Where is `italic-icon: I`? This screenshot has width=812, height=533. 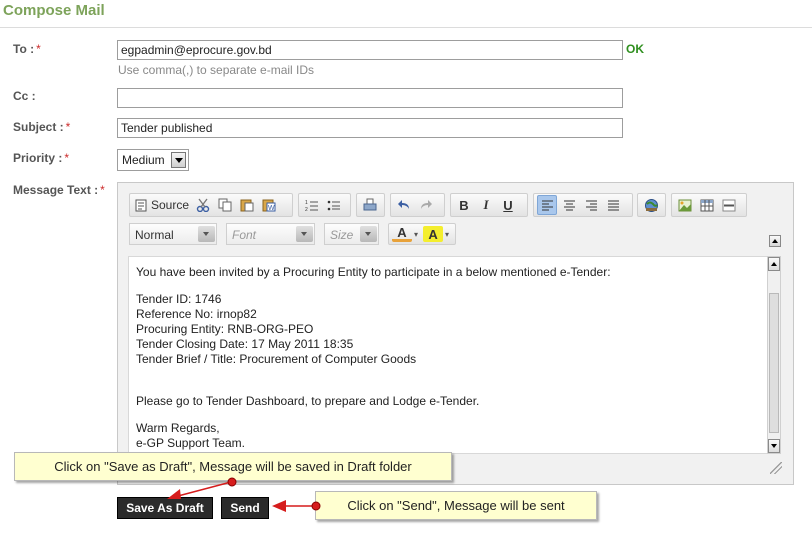
italic-icon: I is located at coordinates (486, 205).